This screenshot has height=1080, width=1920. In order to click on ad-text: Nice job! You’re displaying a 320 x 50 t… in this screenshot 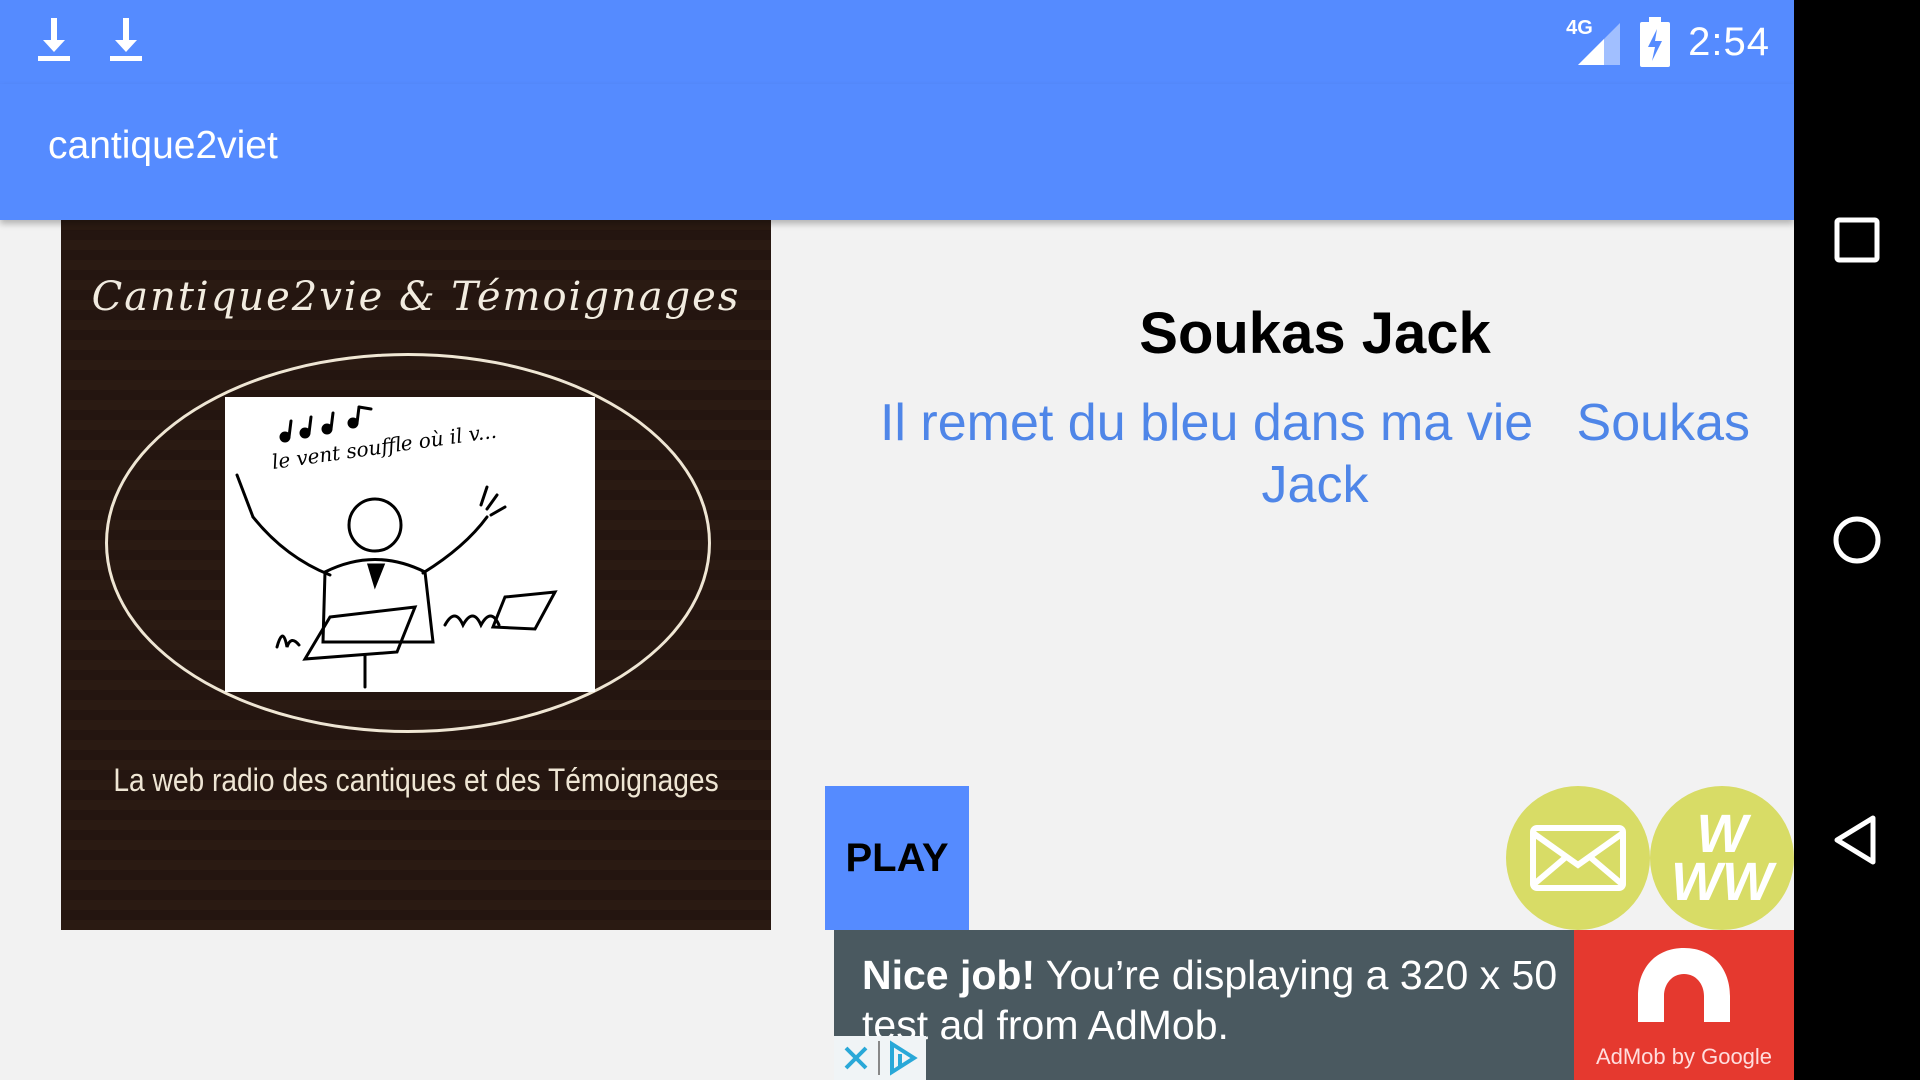, I will do `click(1222, 1000)`.